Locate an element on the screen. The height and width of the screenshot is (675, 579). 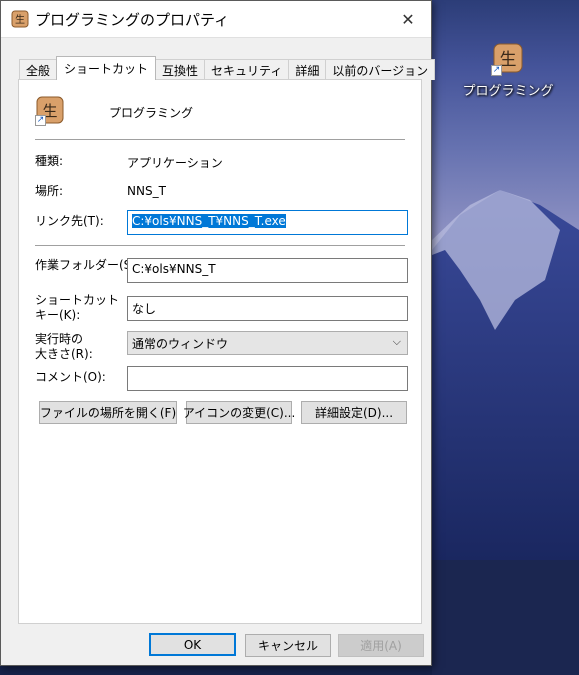
desktop-shortcut-icon: 生 ↗ プログラミング is located at coordinates (508, 70).